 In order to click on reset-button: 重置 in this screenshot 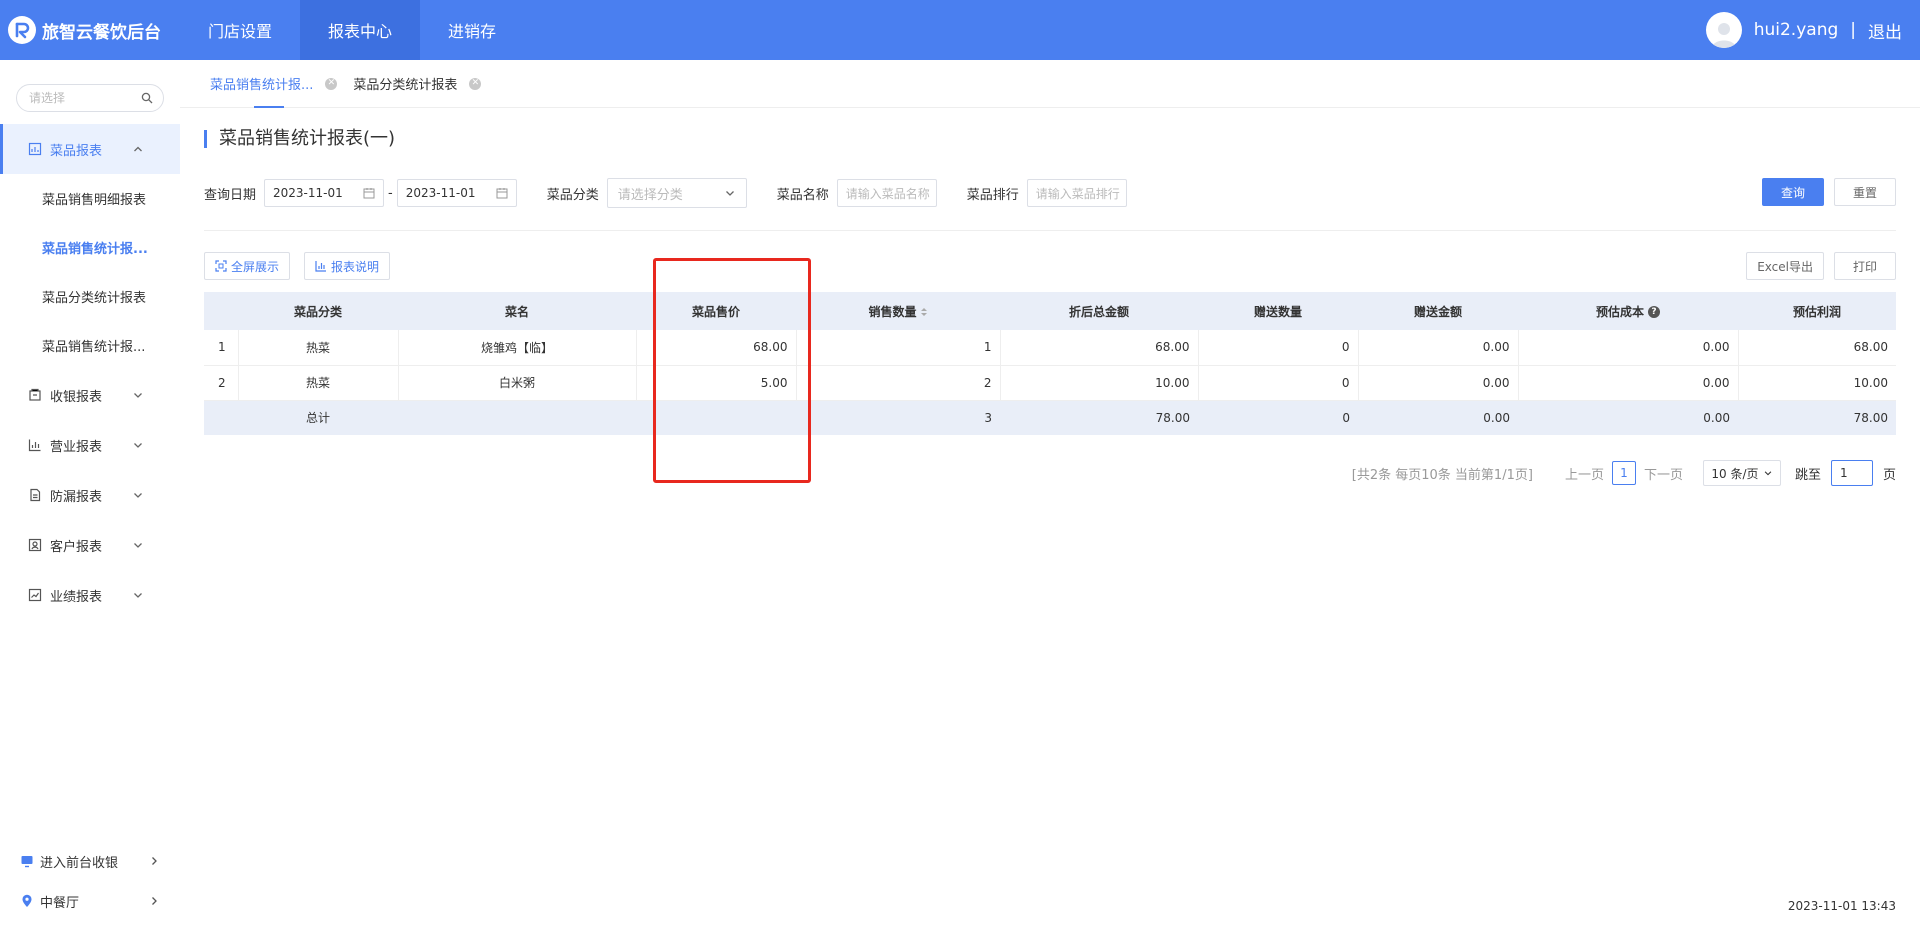, I will do `click(1865, 192)`.